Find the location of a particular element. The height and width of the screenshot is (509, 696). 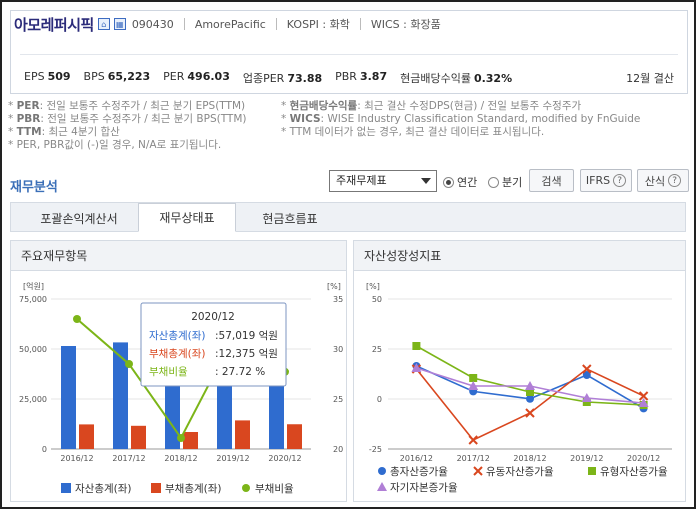

select-value: 주재무제표 is located at coordinates (361, 180).